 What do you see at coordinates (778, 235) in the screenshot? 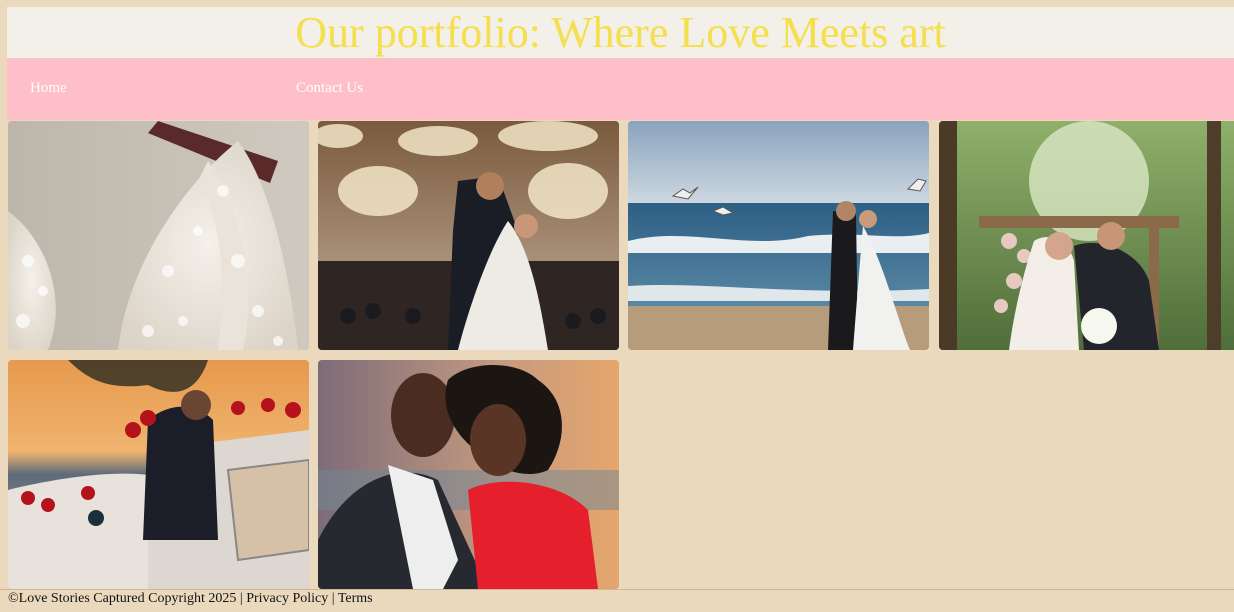
I see `gallery-image-beach` at bounding box center [778, 235].